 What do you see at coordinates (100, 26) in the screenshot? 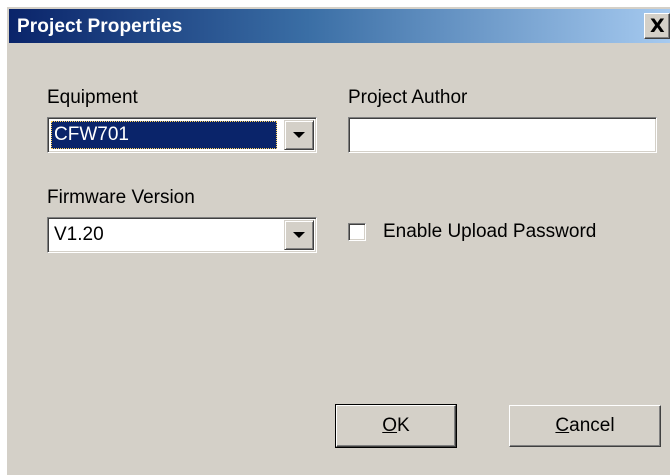
I see `window-title: Project Properties` at bounding box center [100, 26].